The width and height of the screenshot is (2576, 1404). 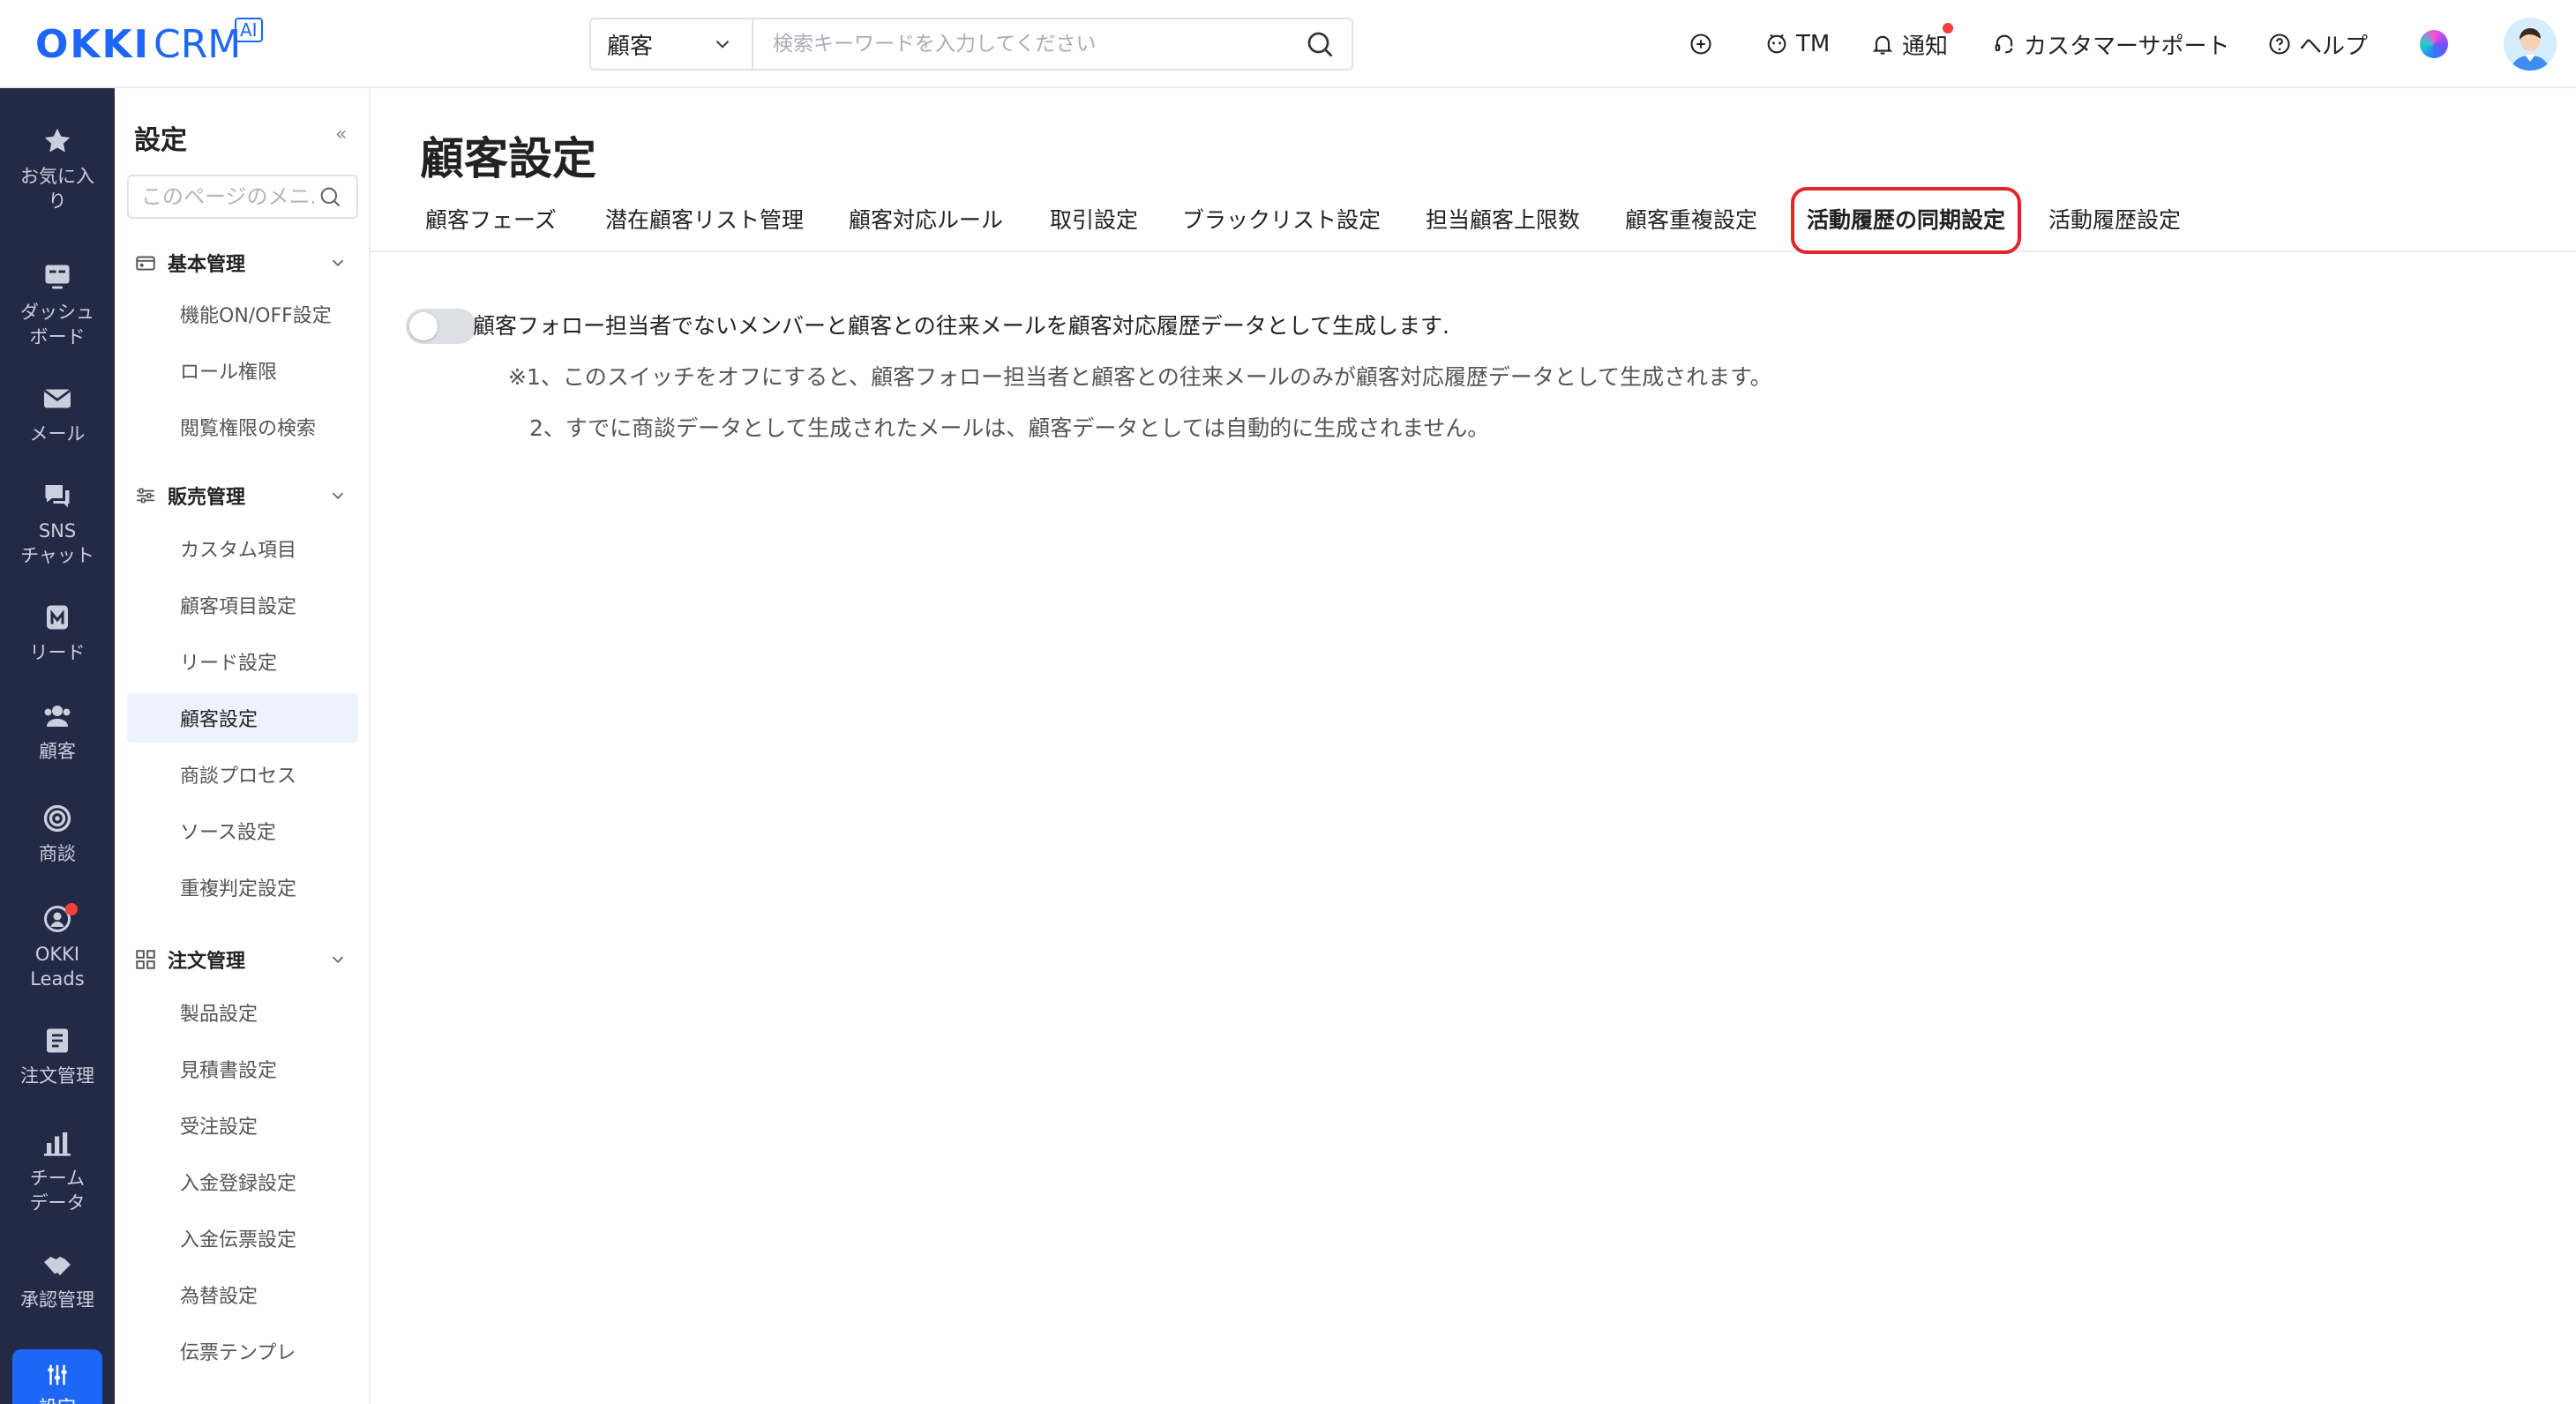 I want to click on sidebar-item-customer-settings: 顧客設定, so click(x=243, y=718).